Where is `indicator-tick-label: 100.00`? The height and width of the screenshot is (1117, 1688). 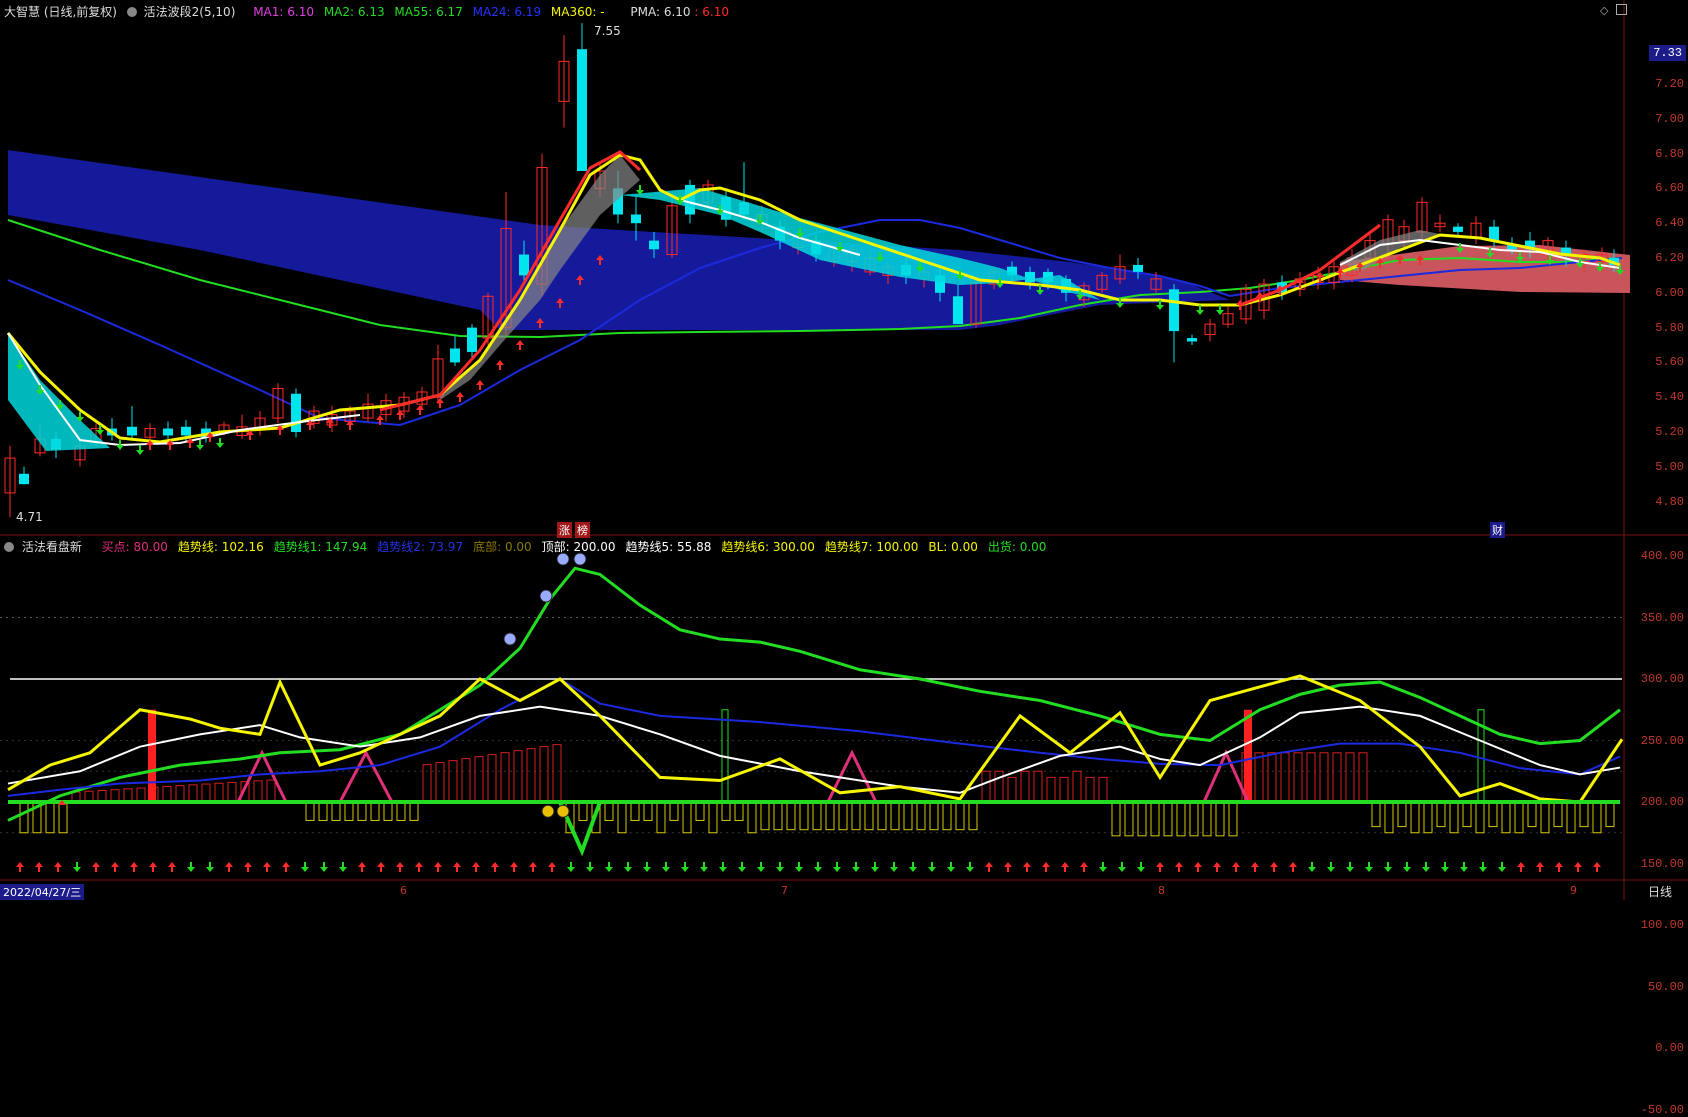
indicator-tick-label: 100.00 is located at coordinates (1662, 925).